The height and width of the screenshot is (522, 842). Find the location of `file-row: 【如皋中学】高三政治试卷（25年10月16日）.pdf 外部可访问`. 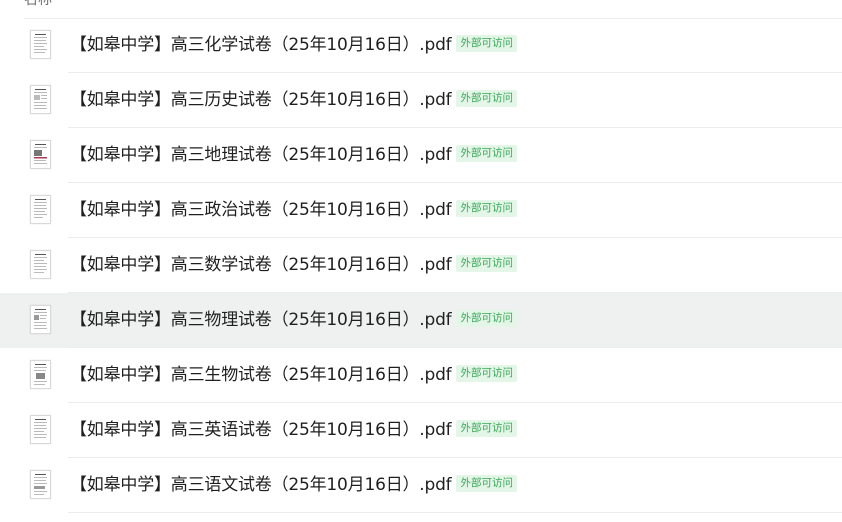

file-row: 【如皋中学】高三政治试卷（25年10月16日）.pdf 外部可访问 is located at coordinates (421, 210).